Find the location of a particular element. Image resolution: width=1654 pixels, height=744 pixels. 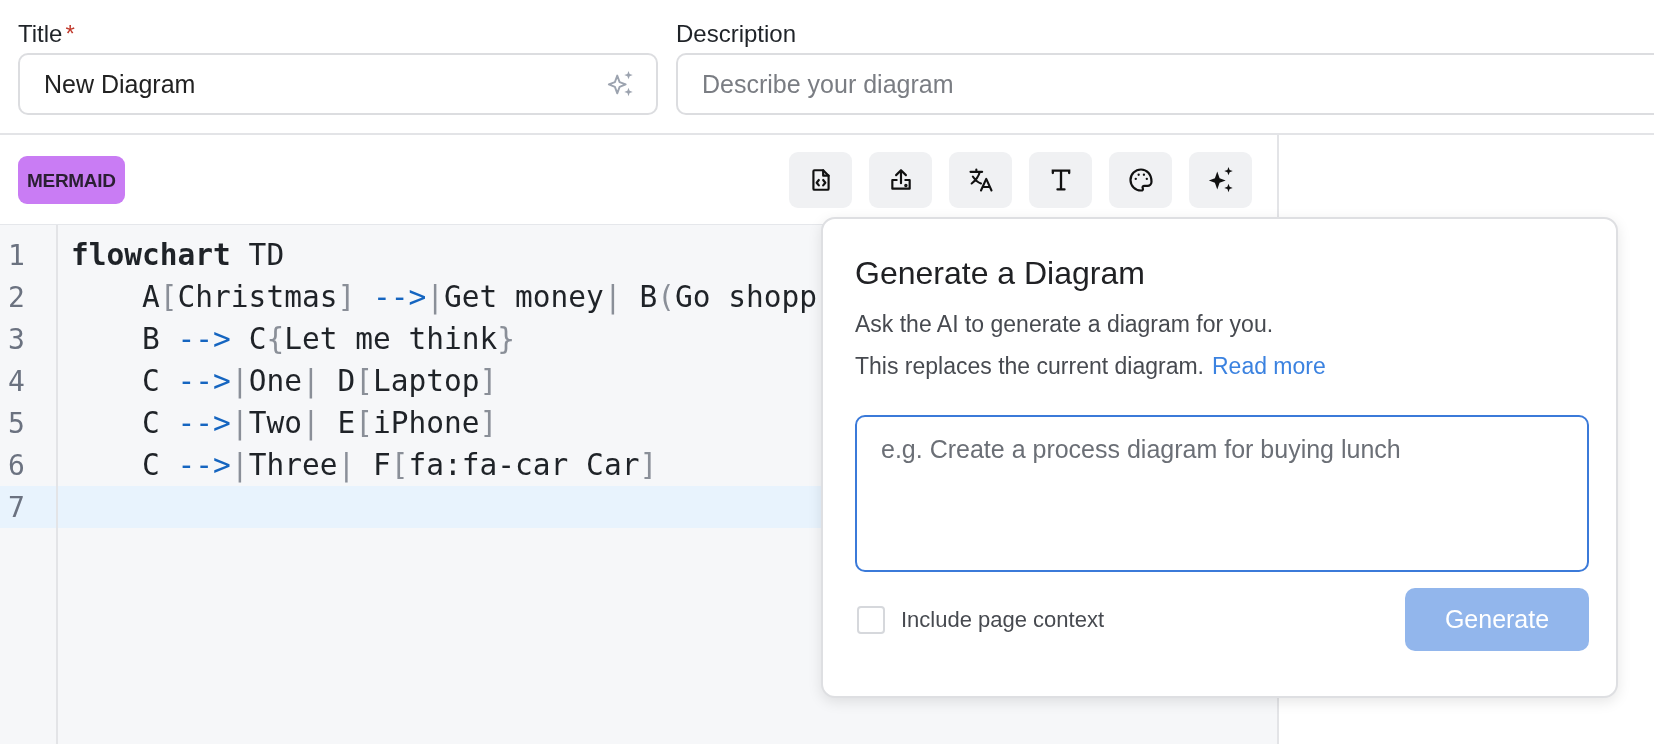

line-number: 3 is located at coordinates (16, 339).